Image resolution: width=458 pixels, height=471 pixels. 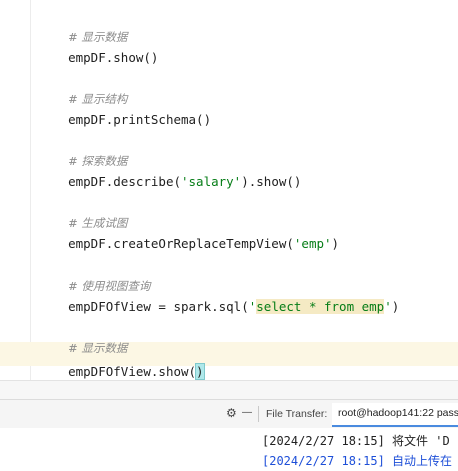 I want to click on text-cursor, so click(x=204, y=371).